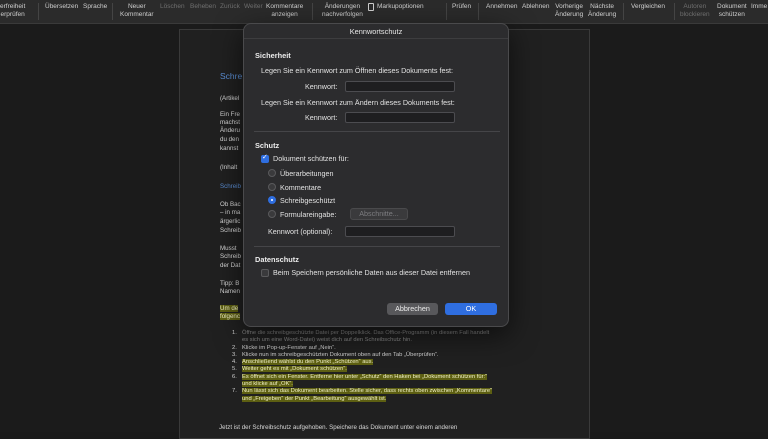  I want to click on protection-section-heading: Schutz, so click(267, 145).